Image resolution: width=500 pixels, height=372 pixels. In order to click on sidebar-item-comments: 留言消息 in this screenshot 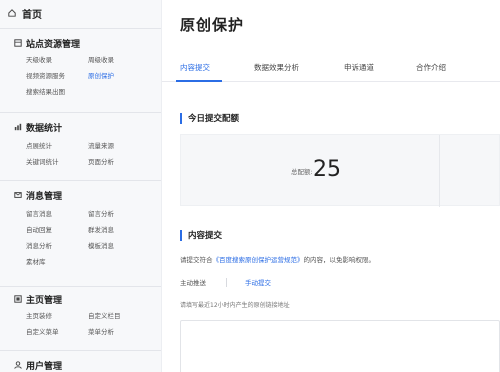, I will do `click(39, 214)`.